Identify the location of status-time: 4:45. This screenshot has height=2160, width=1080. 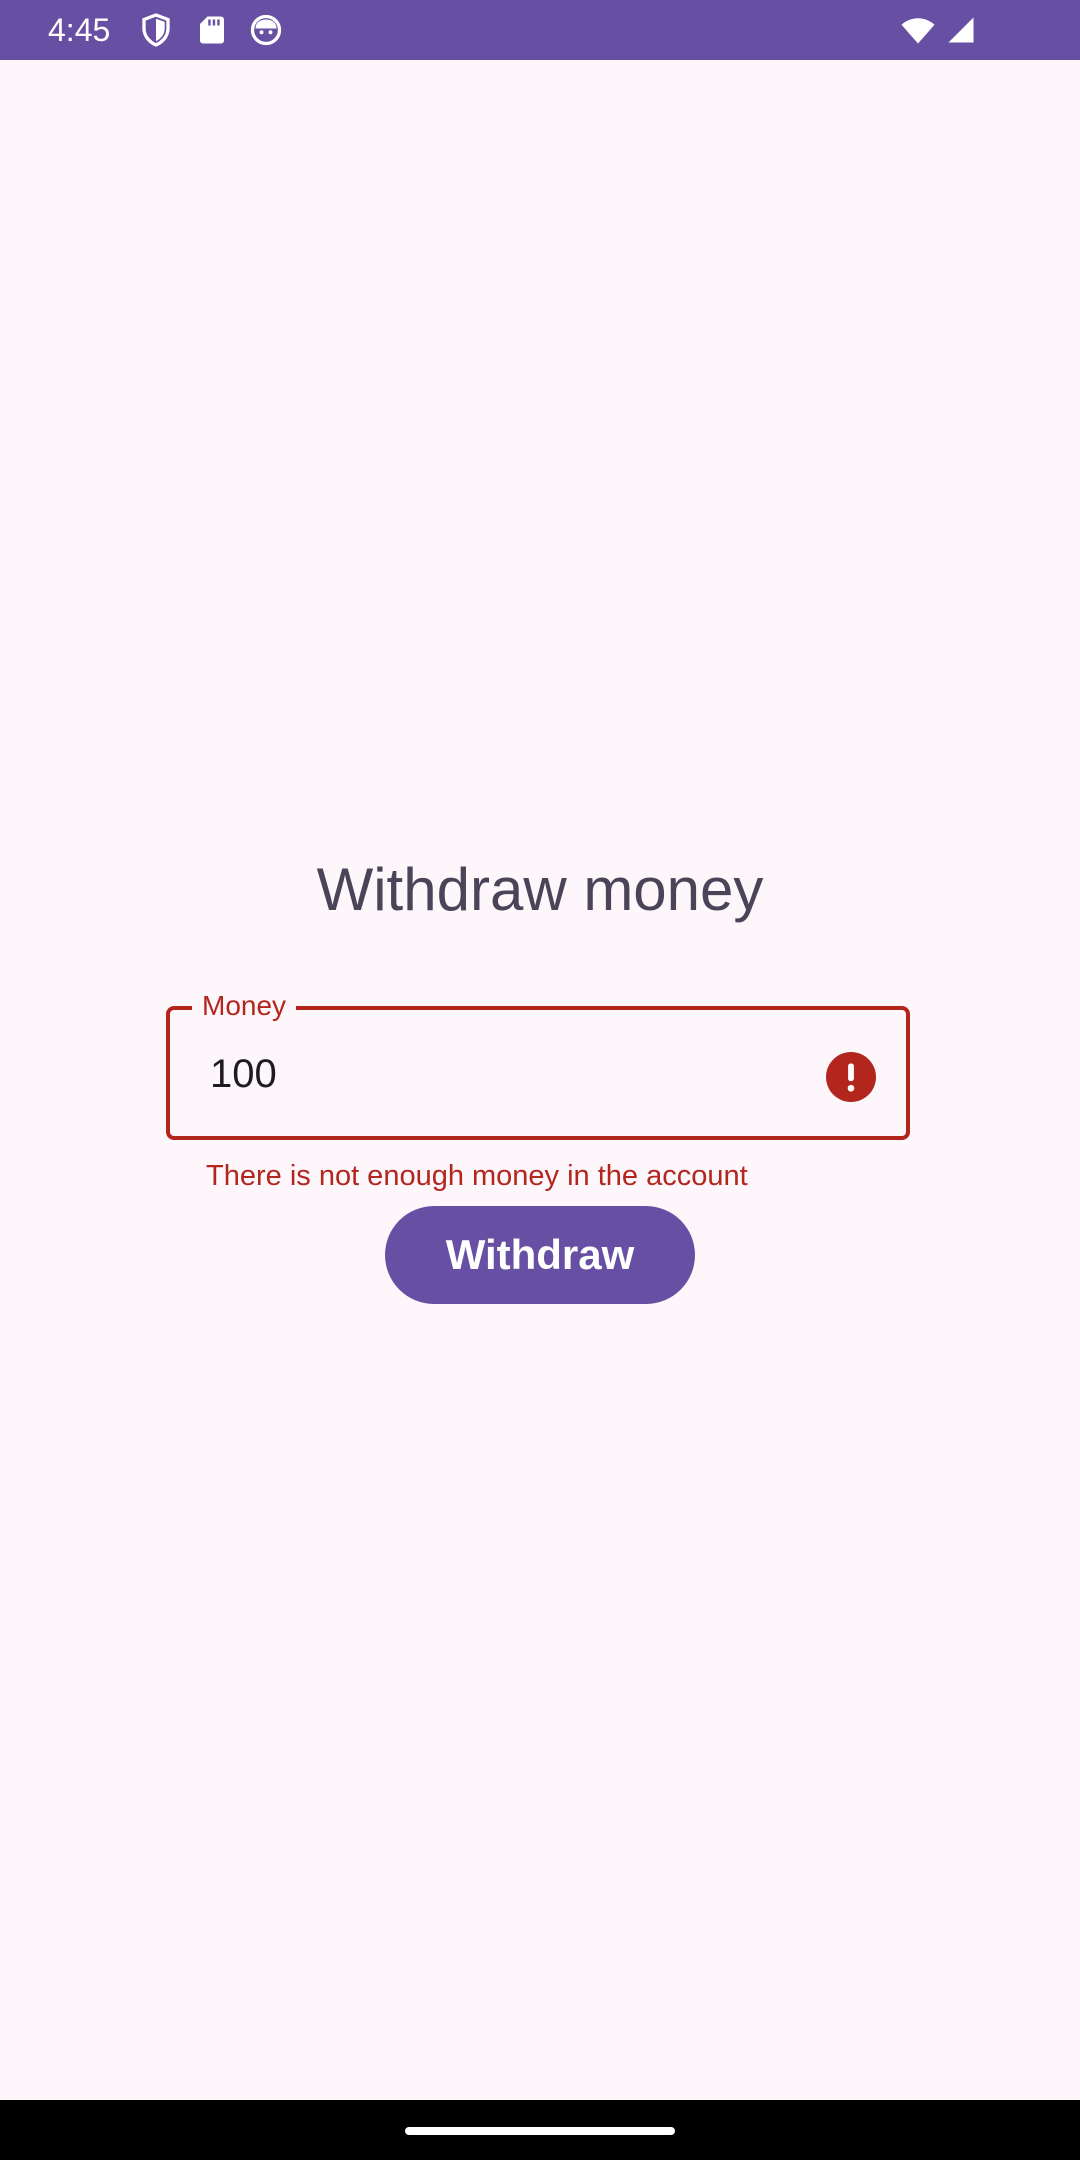
(79, 30).